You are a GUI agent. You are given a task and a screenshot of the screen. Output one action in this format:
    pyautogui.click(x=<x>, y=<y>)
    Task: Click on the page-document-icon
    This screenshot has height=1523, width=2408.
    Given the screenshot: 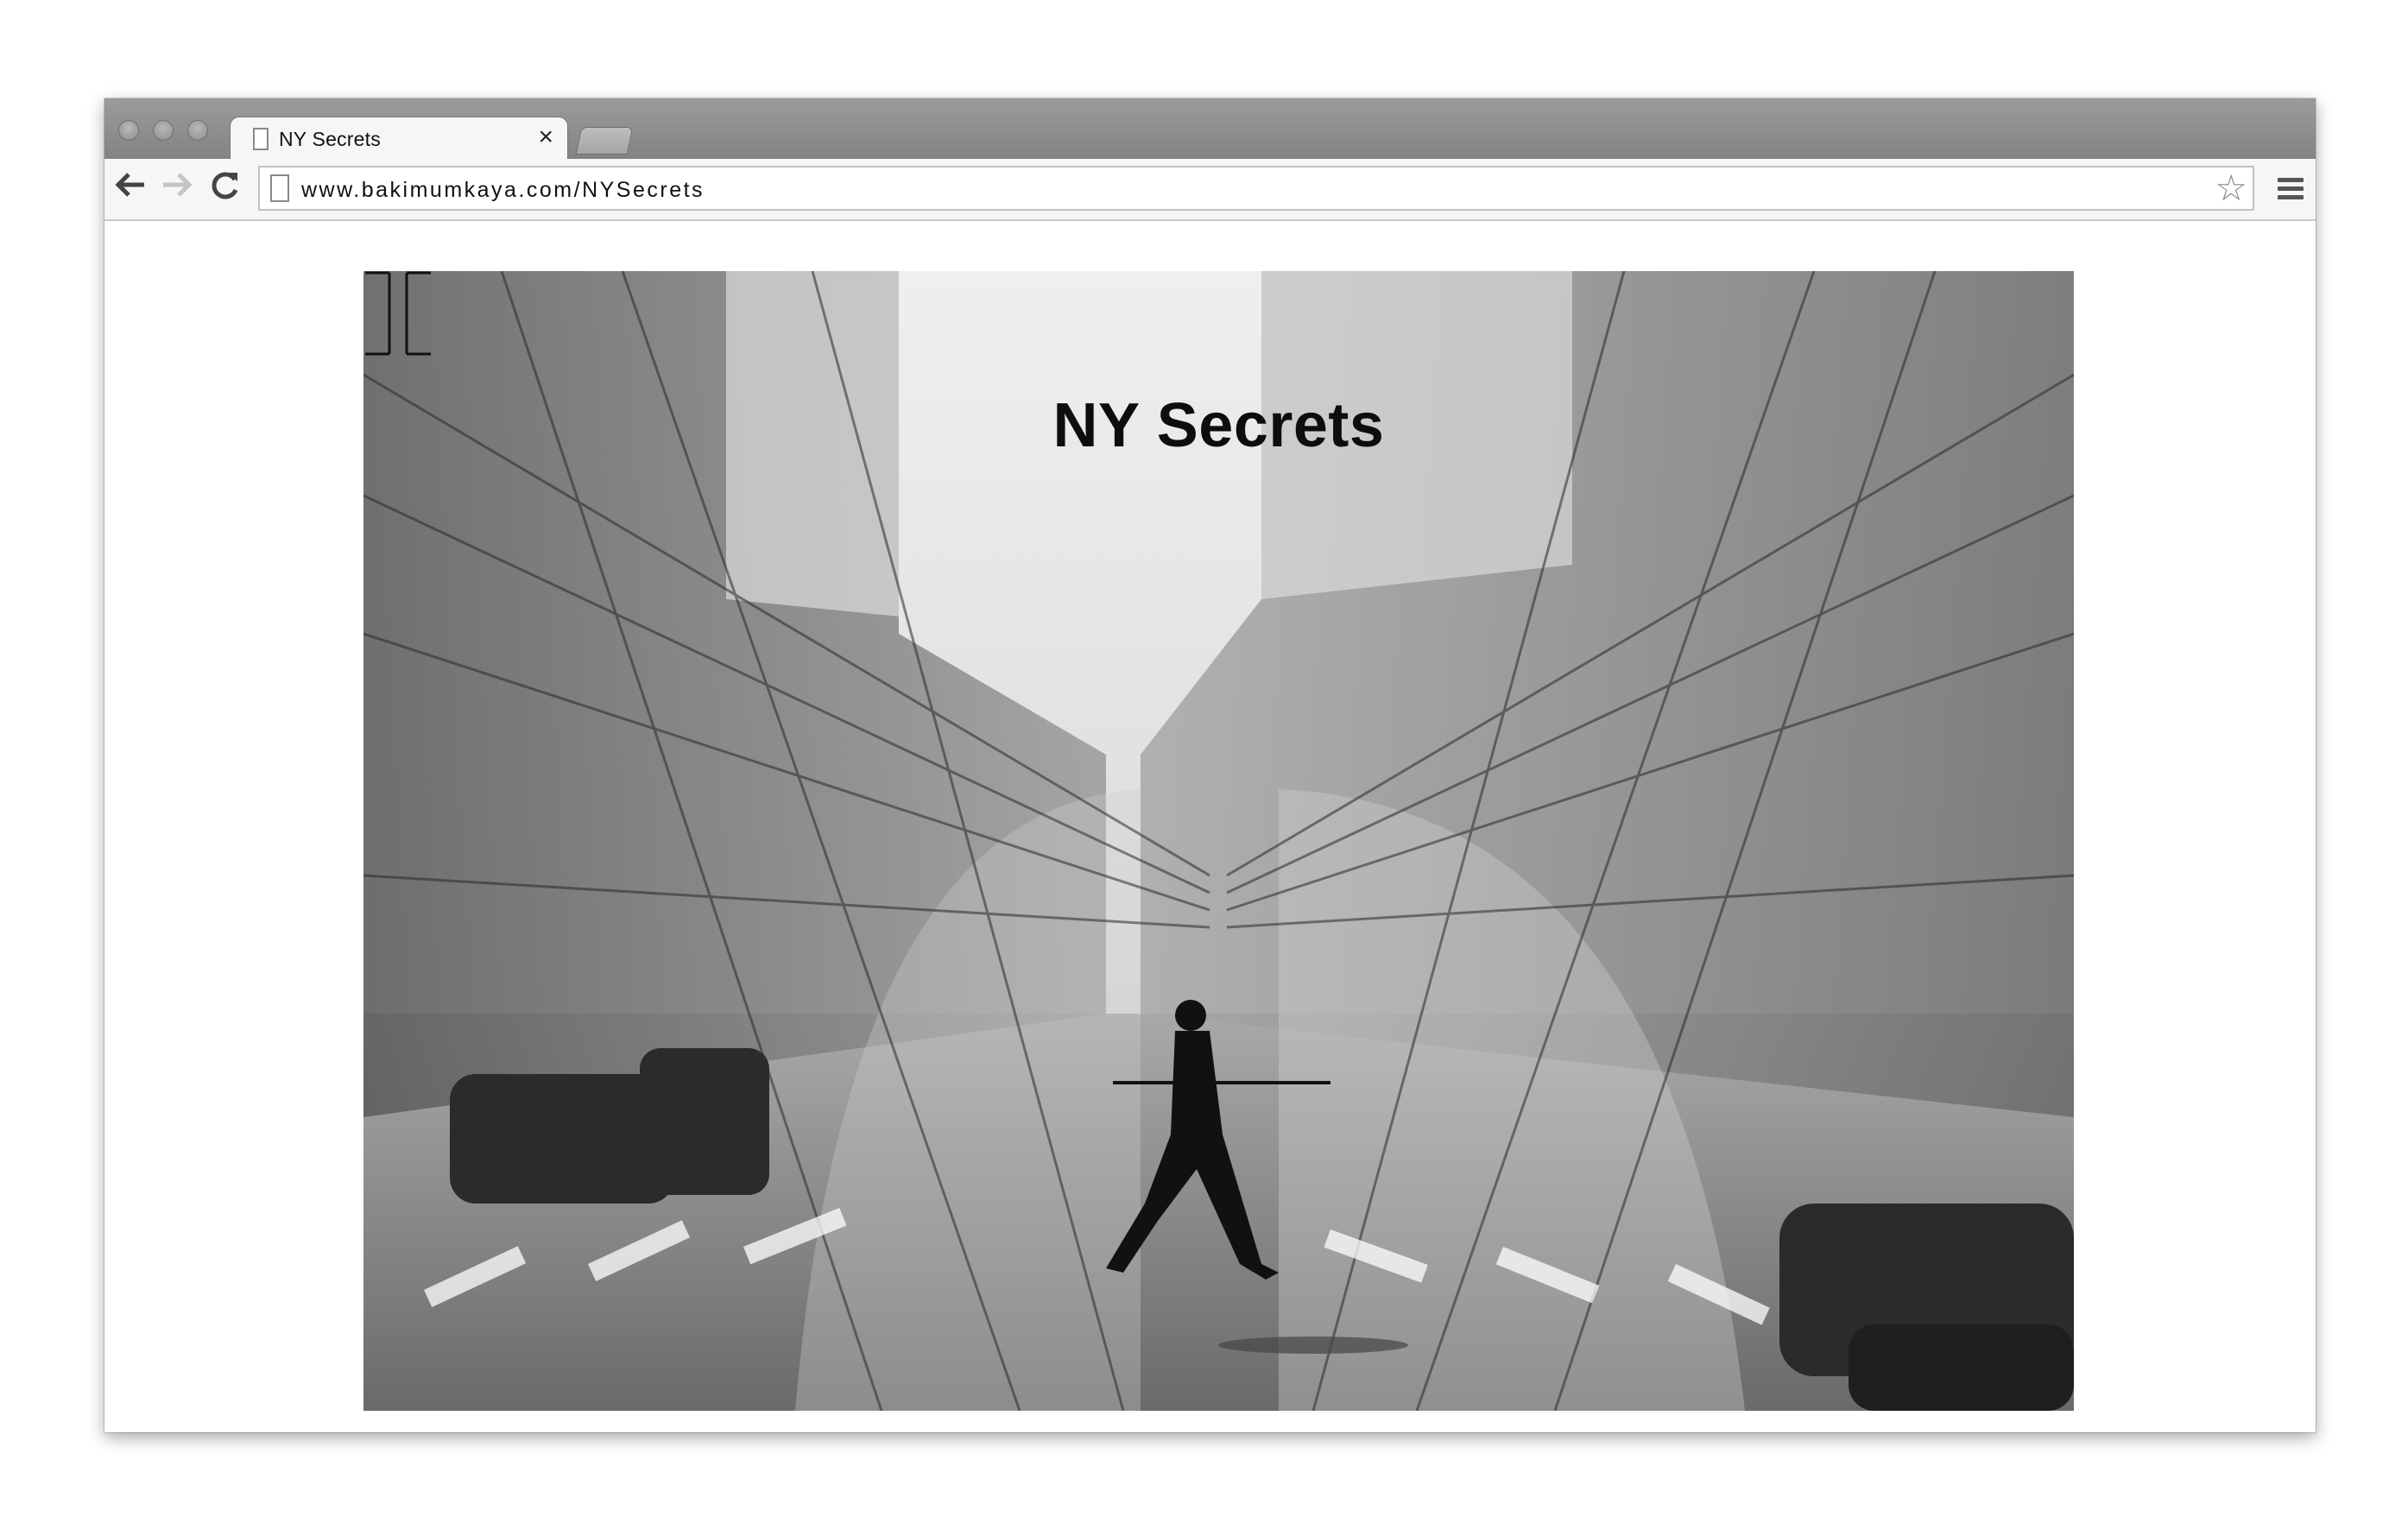 What is the action you would take?
    pyautogui.click(x=261, y=139)
    